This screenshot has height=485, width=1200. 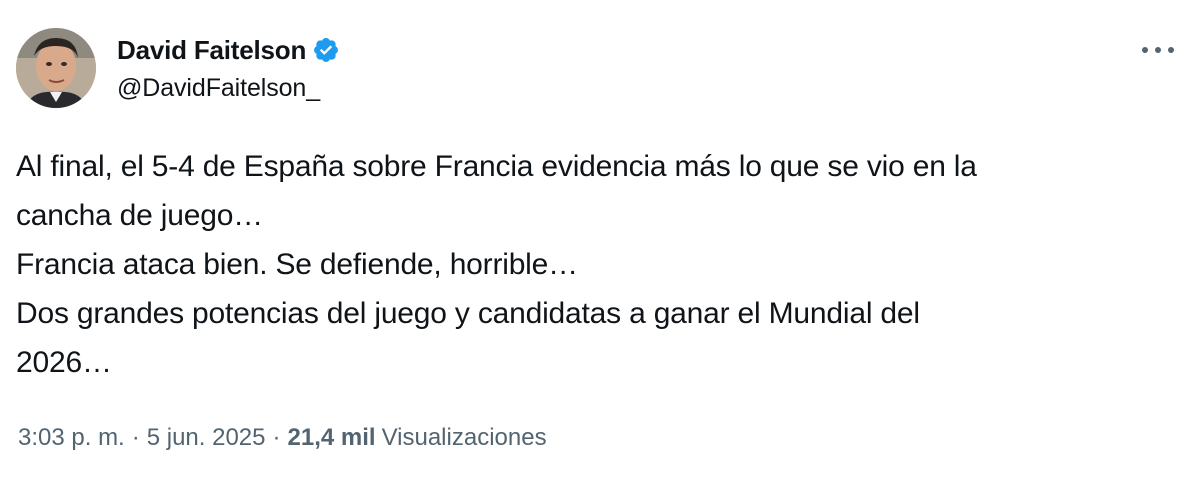 I want to click on more-options-icon, so click(x=1158, y=50).